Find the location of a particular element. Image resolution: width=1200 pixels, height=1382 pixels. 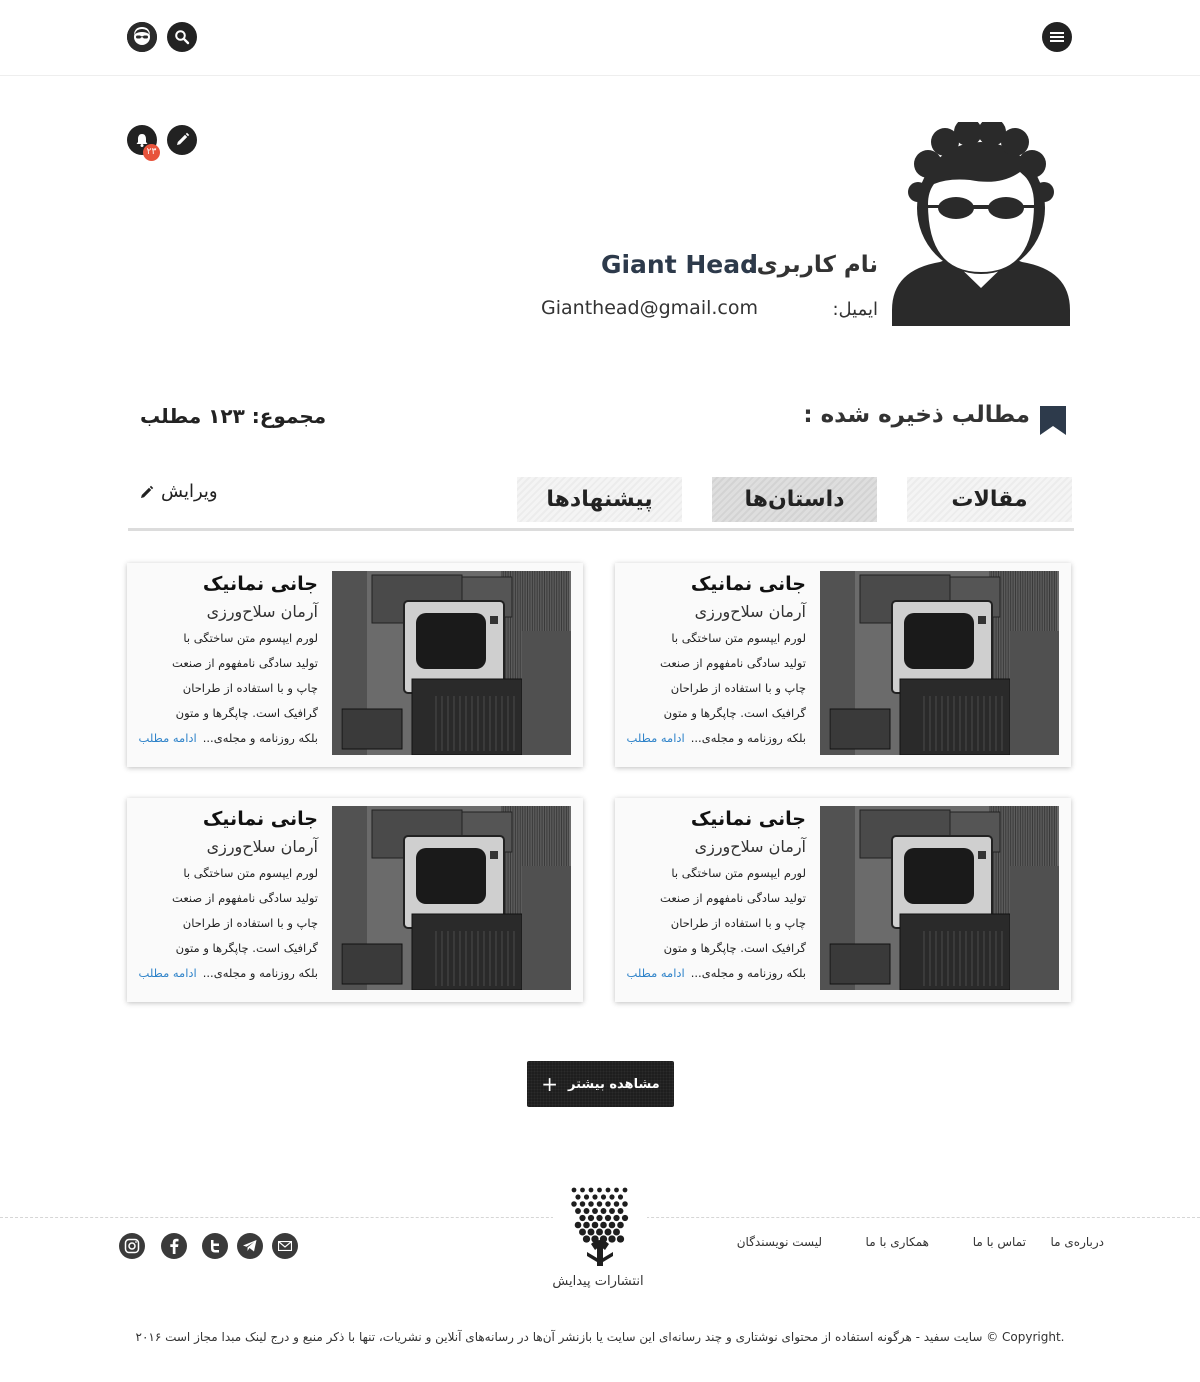

load-more-button: مشاهده بیشتر + is located at coordinates (600, 1084).